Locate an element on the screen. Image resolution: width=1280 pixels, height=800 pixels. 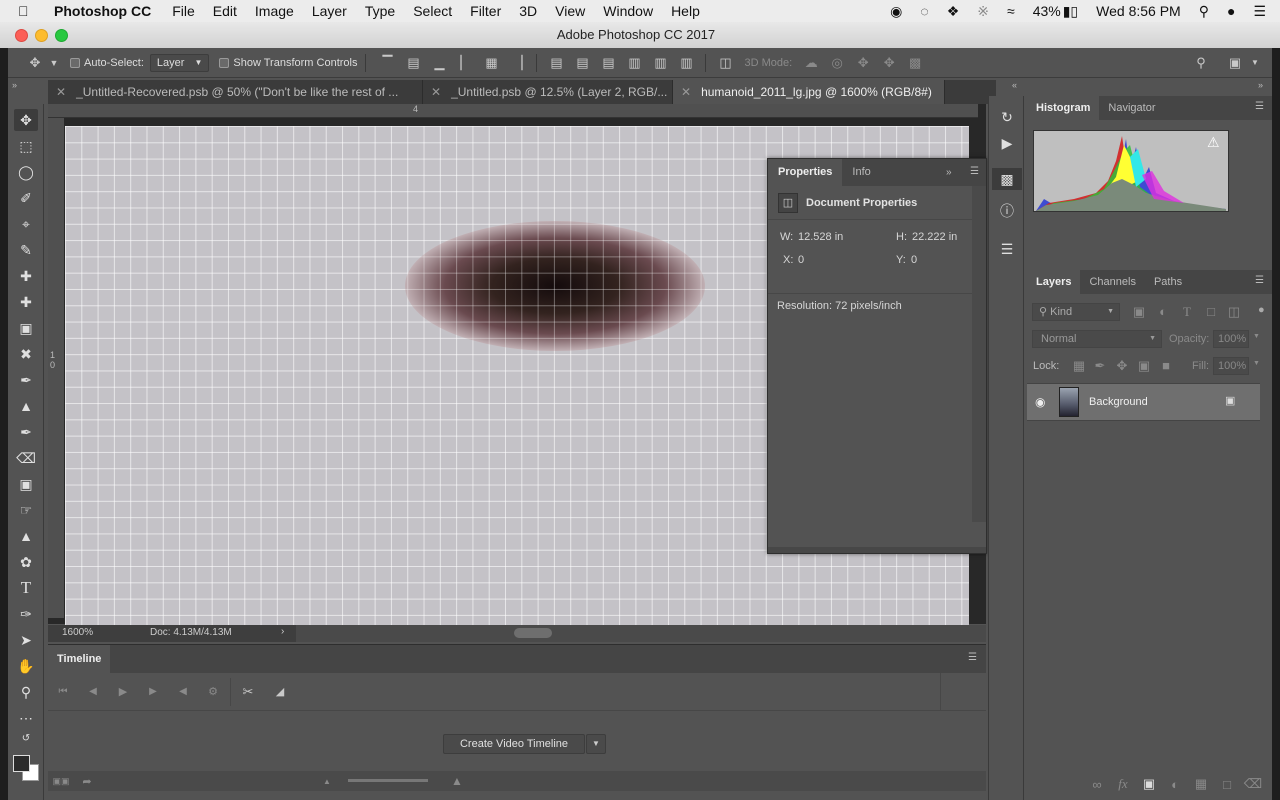
lasso-tool-icon: ◯ is located at coordinates (26, 172).